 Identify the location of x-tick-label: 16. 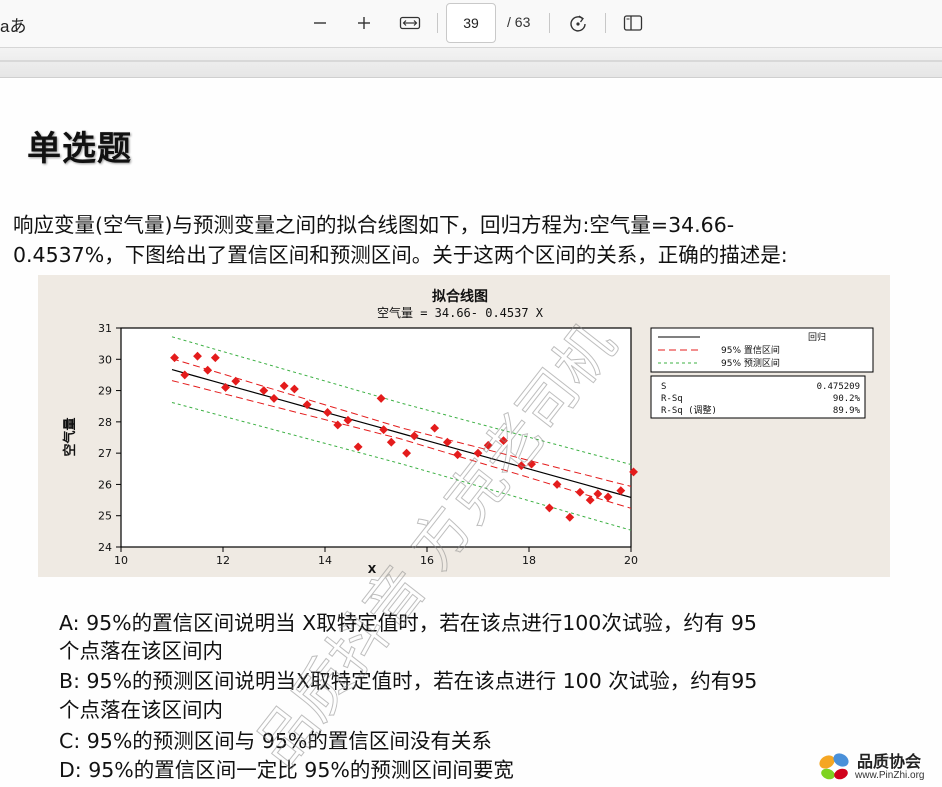
(427, 560).